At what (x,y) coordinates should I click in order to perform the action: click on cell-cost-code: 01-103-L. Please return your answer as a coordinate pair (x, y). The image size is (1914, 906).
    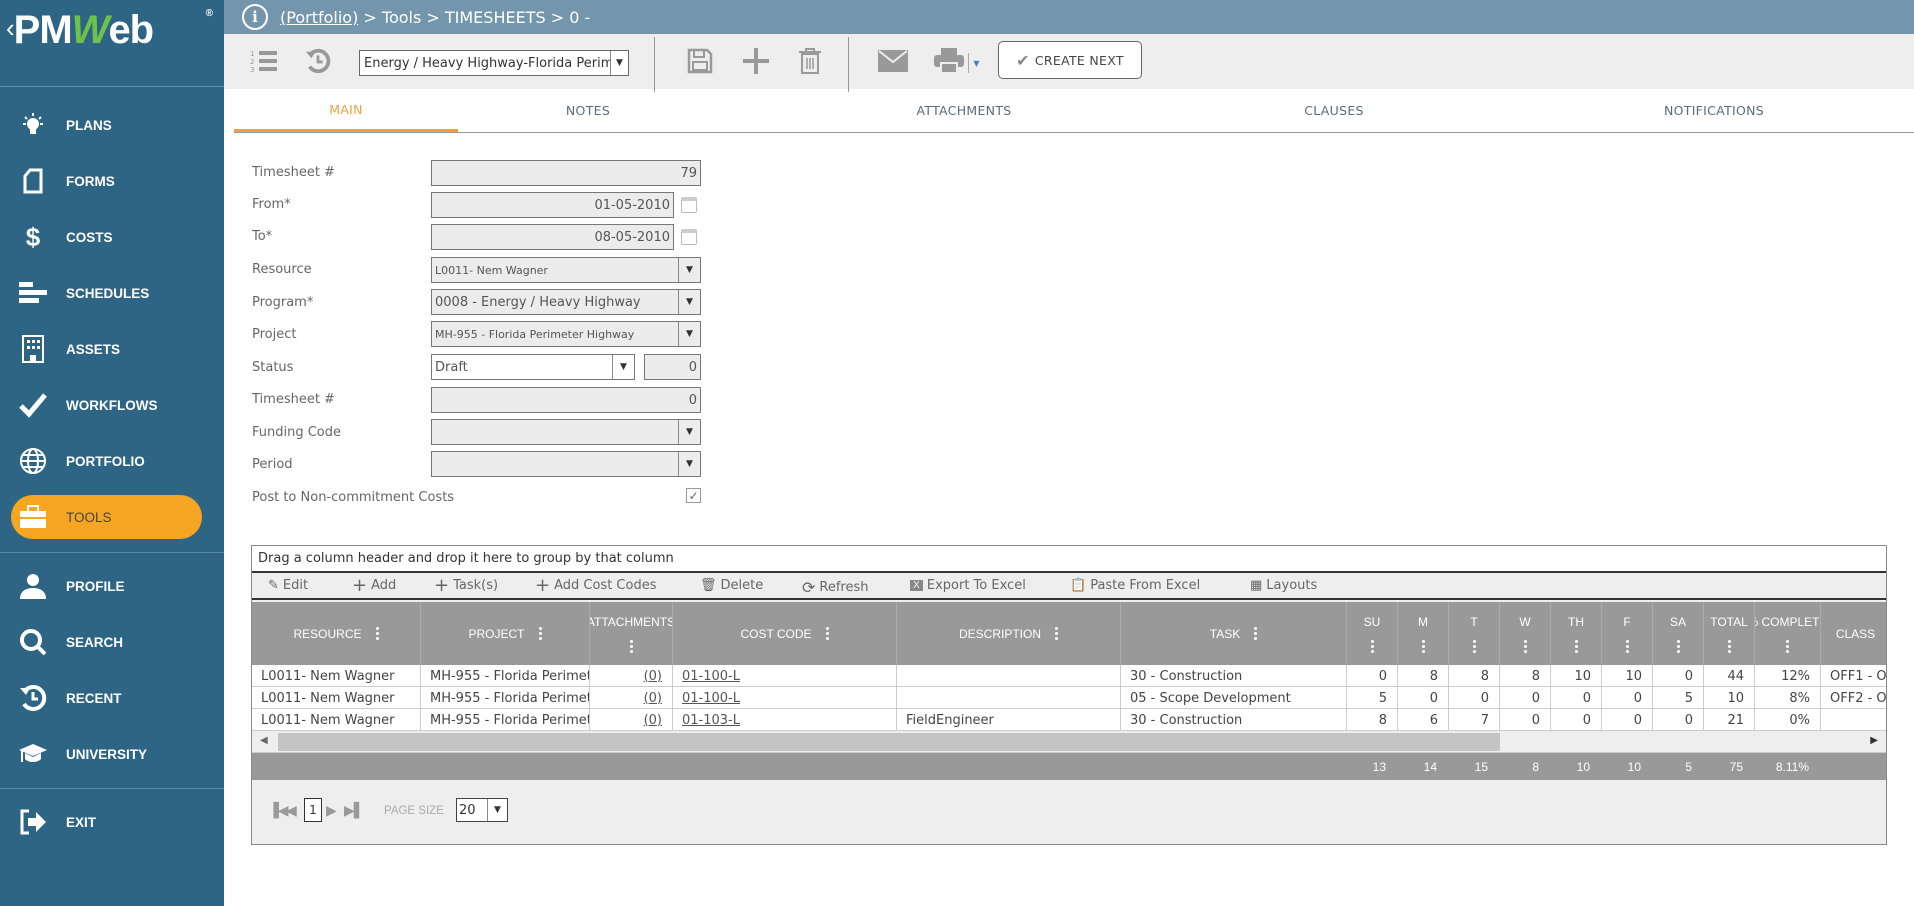
    Looking at the image, I should click on (785, 720).